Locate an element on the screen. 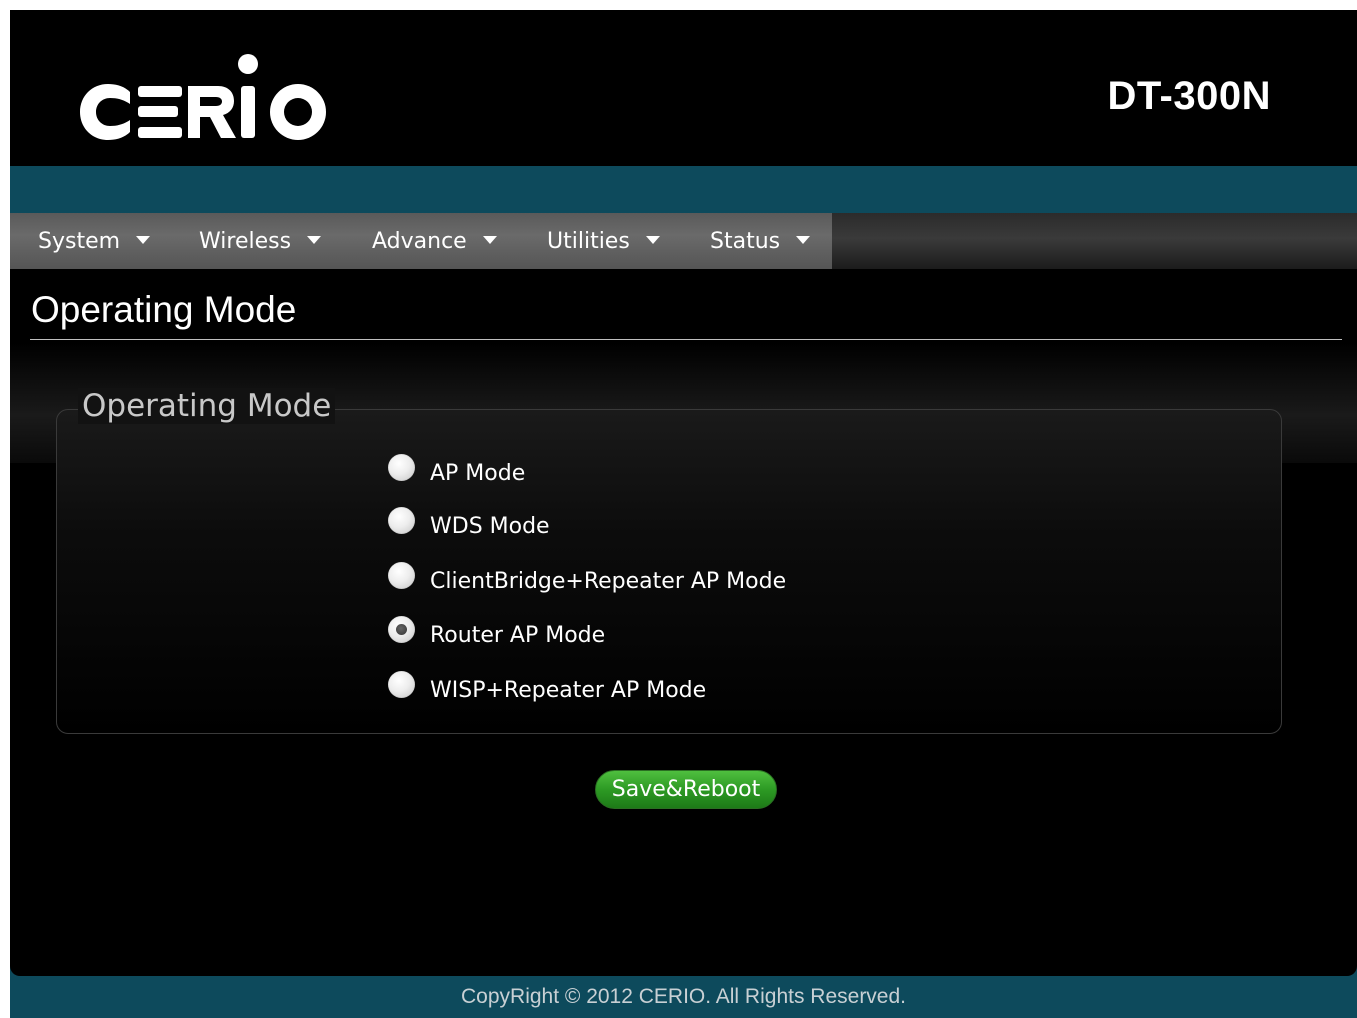  radio-wisp-repeater-ap-mode: WISP+Repeater AP Mode is located at coordinates (547, 687).